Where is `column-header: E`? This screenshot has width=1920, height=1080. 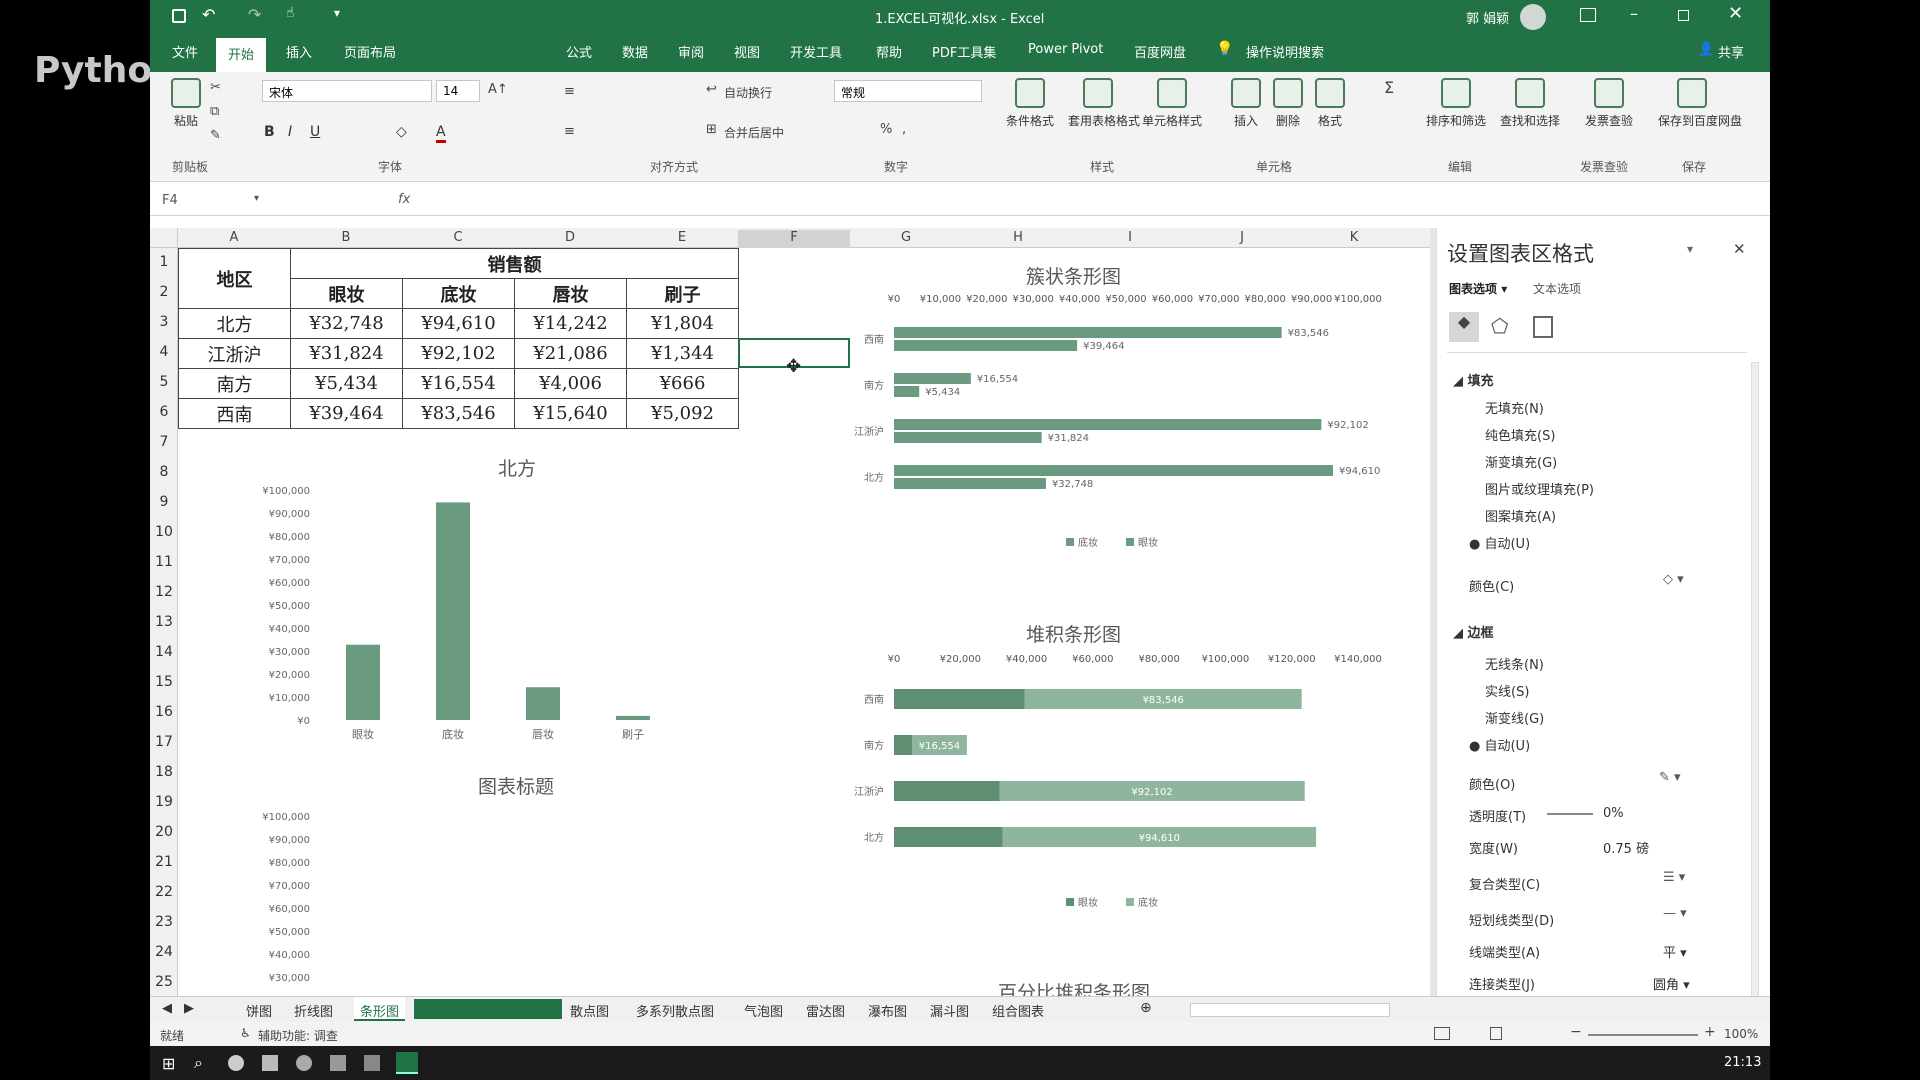 column-header: E is located at coordinates (682, 237).